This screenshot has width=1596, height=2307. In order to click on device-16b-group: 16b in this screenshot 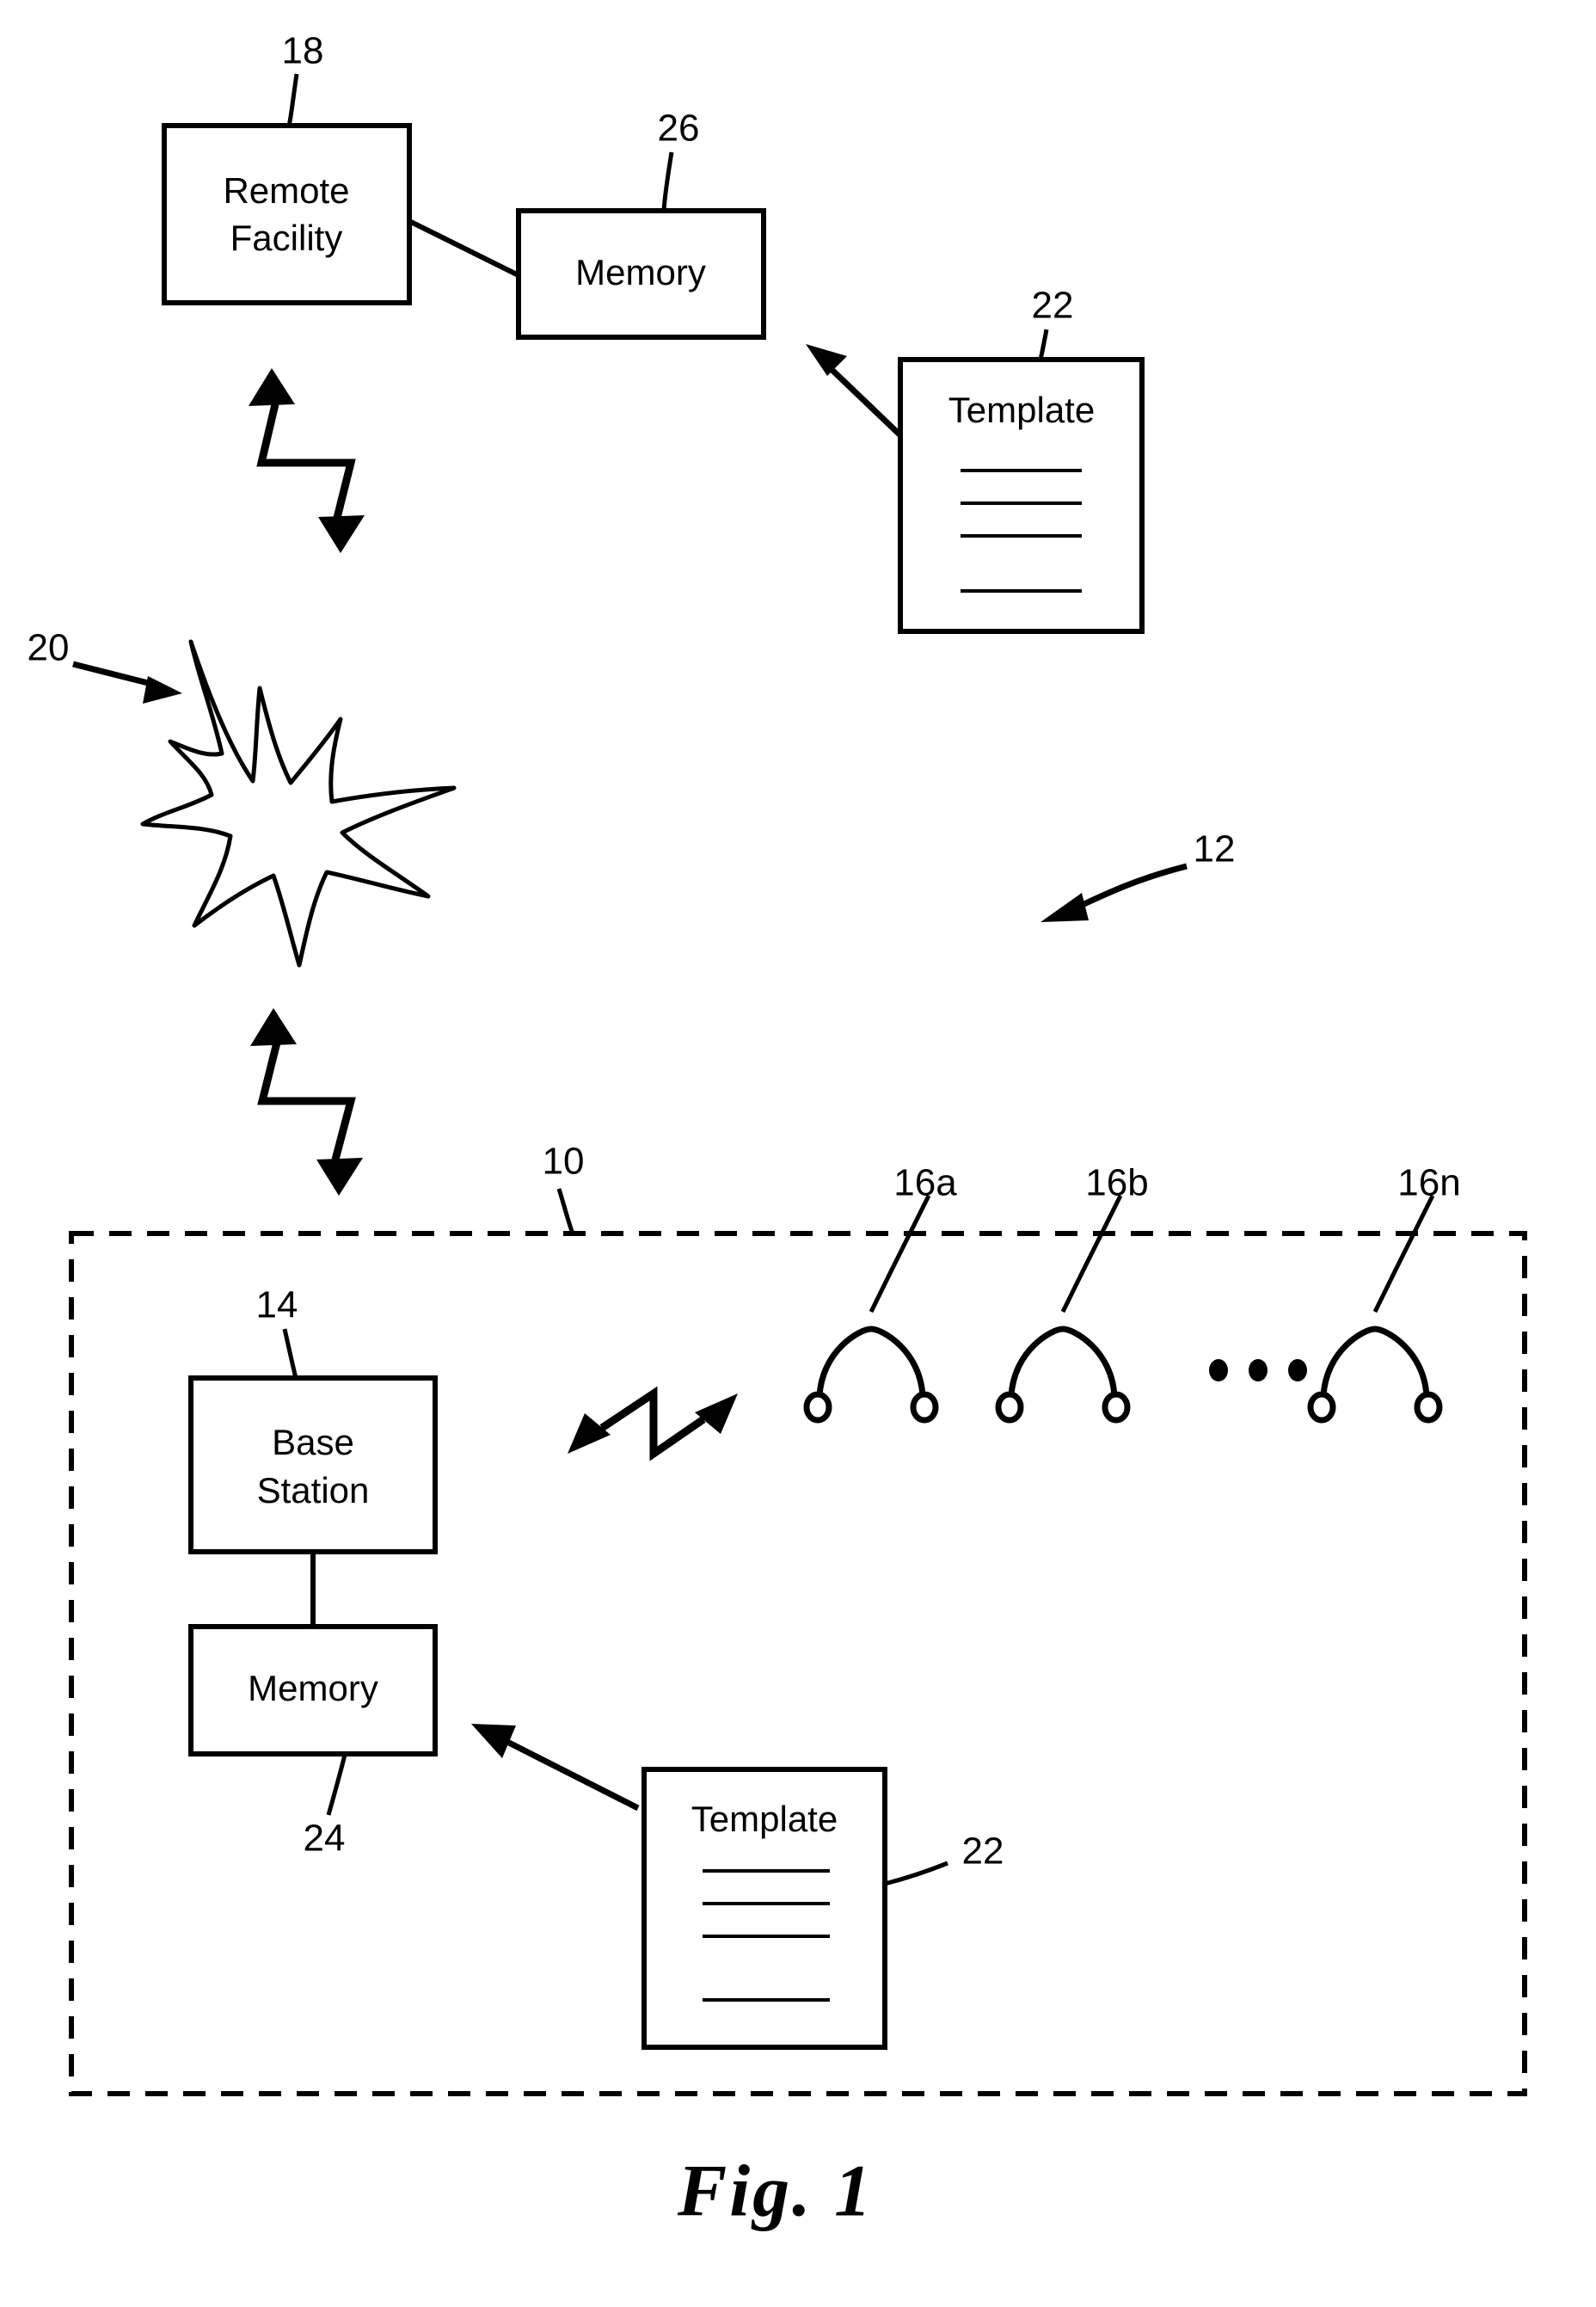, I will do `click(1072, 1293)`.